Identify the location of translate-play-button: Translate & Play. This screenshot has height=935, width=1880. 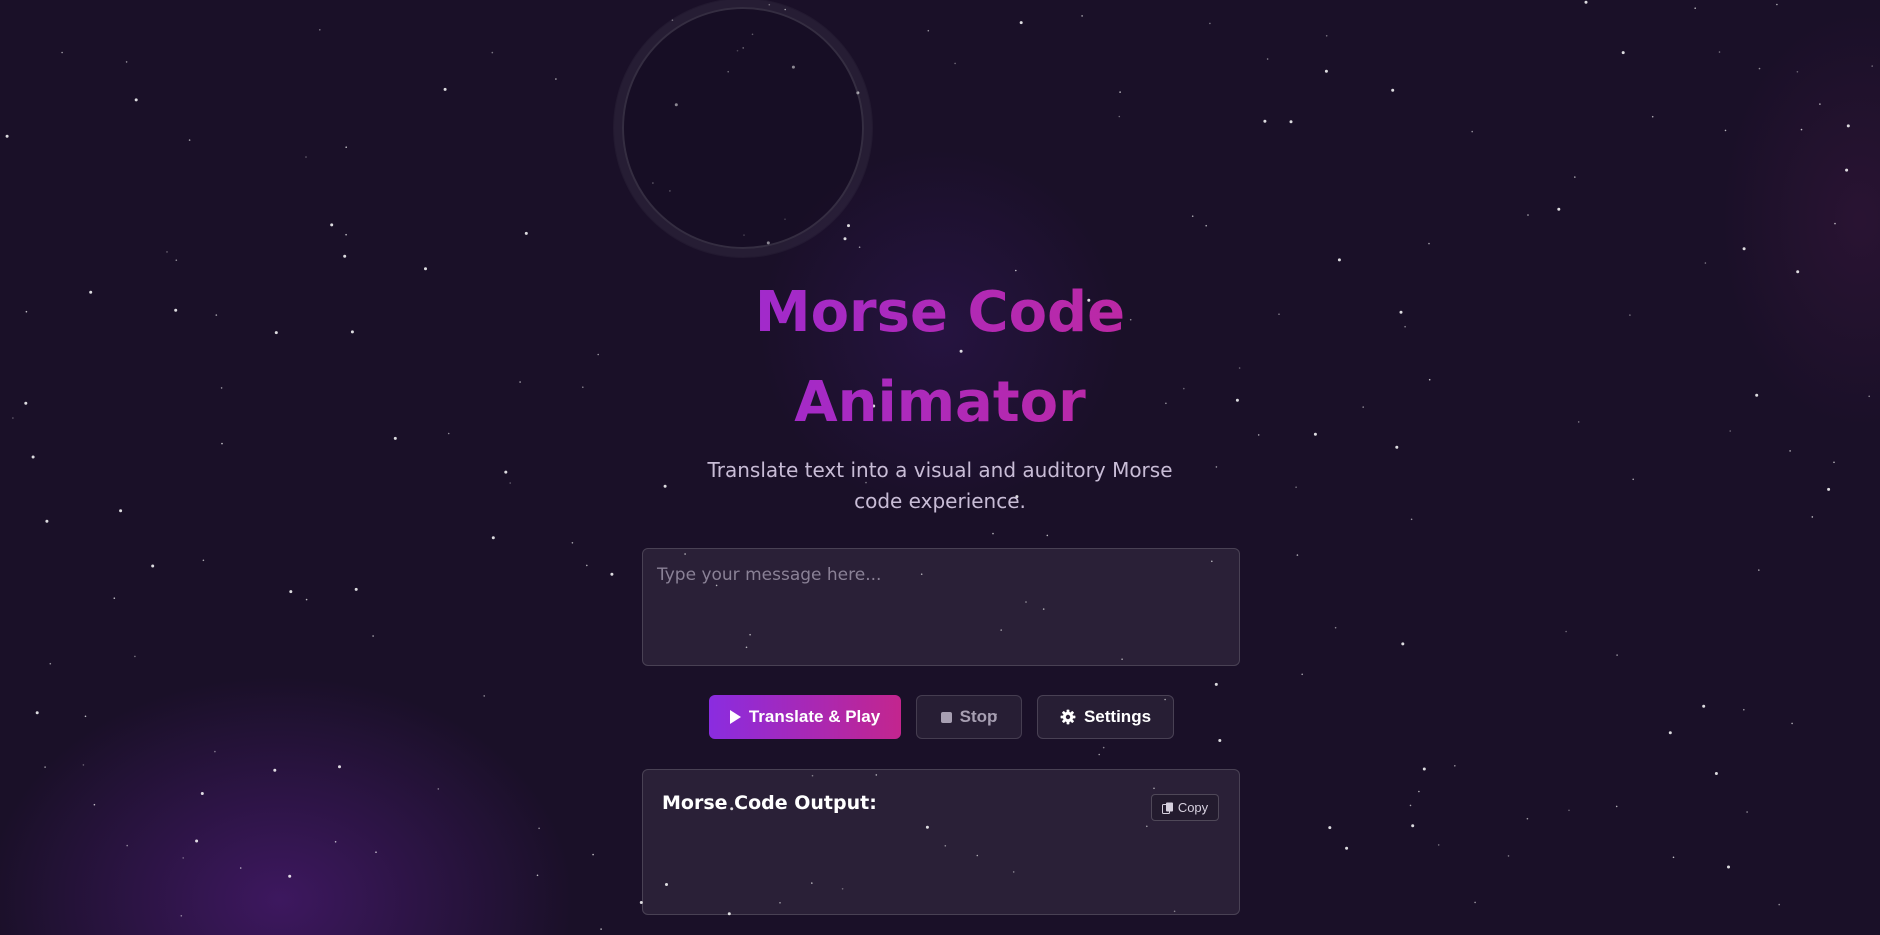
(805, 717).